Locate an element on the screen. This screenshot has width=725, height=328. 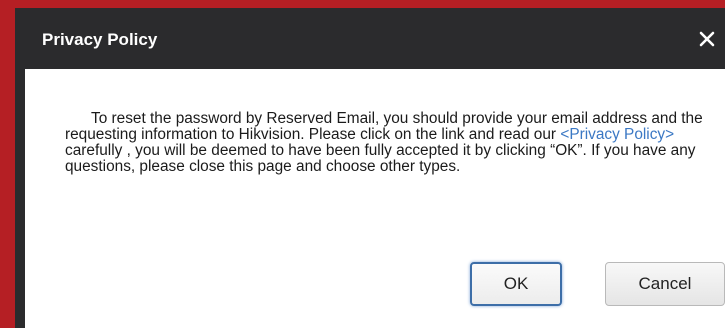
background-frame-top is located at coordinates (362, 4).